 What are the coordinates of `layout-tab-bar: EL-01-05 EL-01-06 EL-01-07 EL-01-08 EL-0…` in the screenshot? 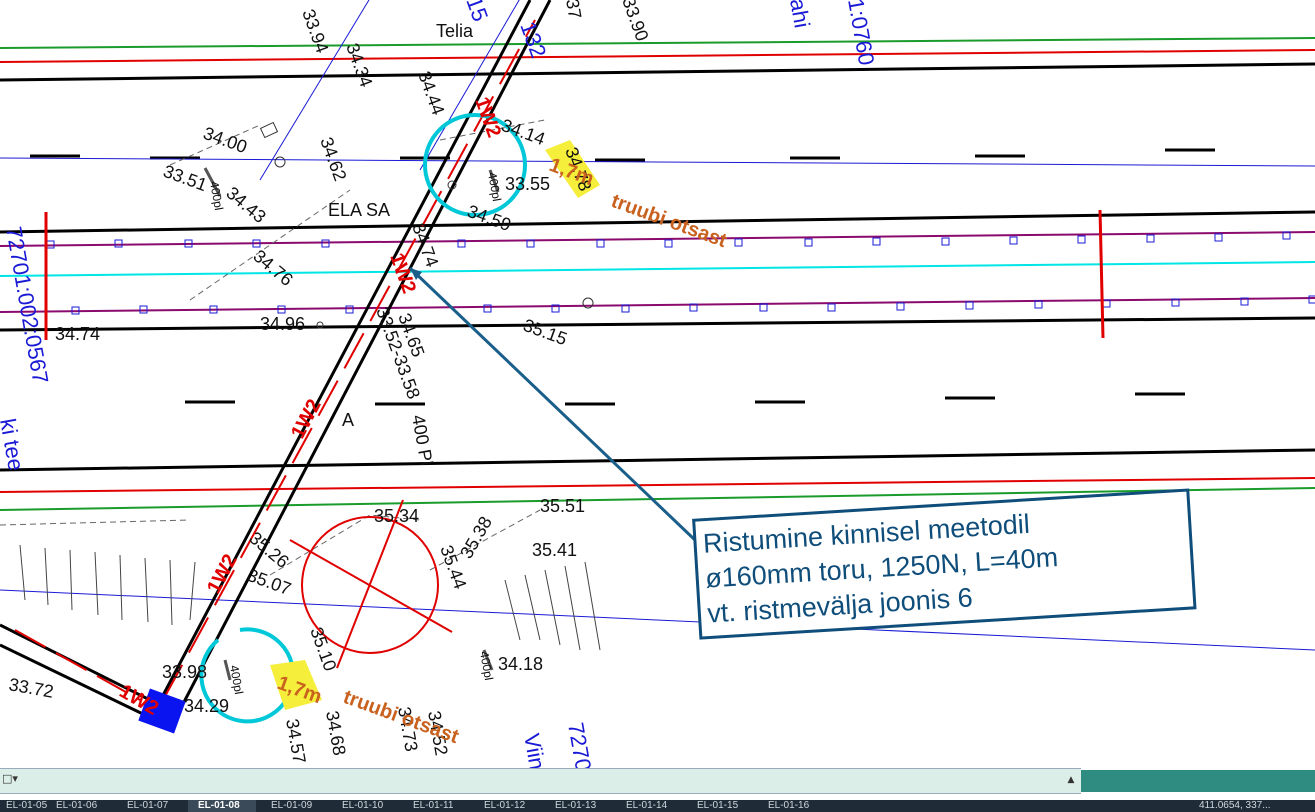 It's located at (657, 806).